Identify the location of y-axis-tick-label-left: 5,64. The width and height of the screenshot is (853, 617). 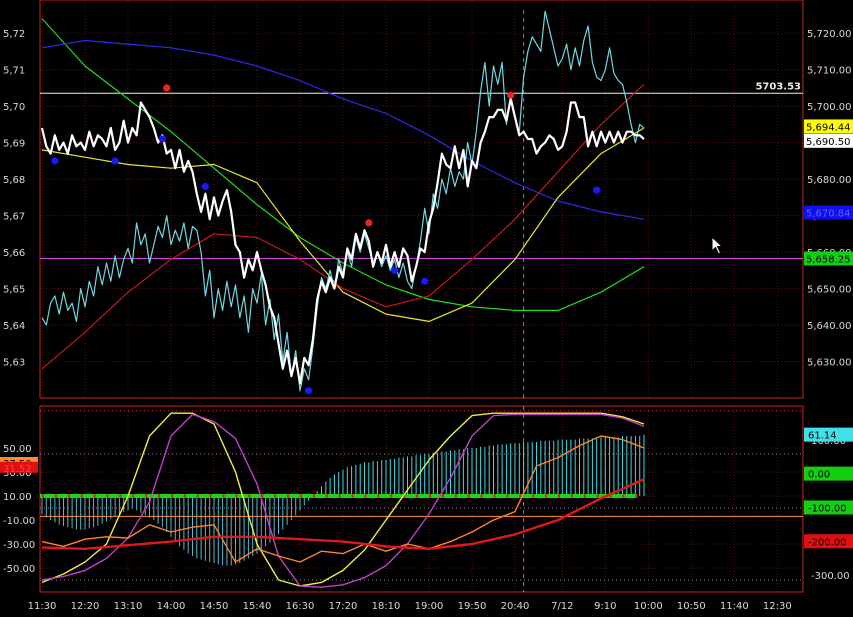
(14, 326).